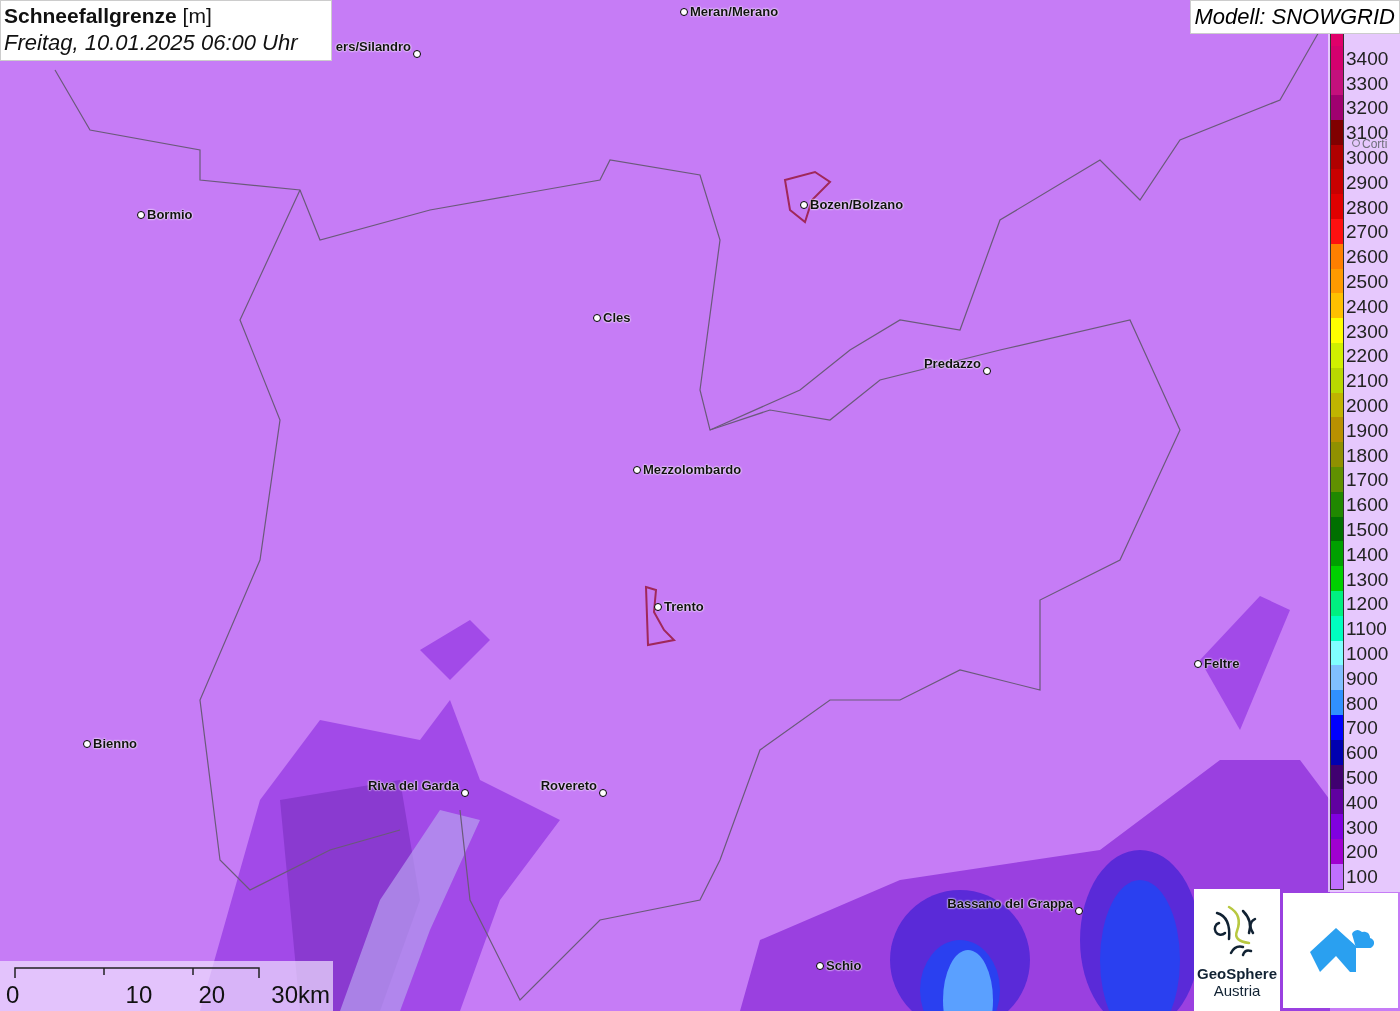 Image resolution: width=1400 pixels, height=1011 pixels. Describe the element at coordinates (1362, 827) in the screenshot. I see `legend-value: 300` at that location.